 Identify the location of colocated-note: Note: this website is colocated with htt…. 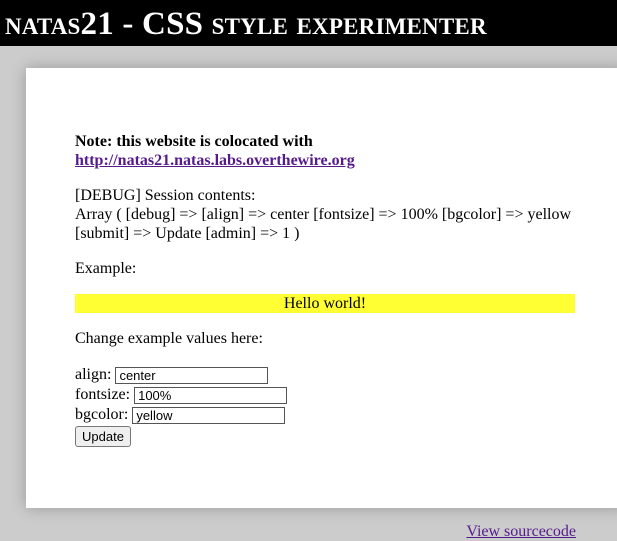
(325, 151).